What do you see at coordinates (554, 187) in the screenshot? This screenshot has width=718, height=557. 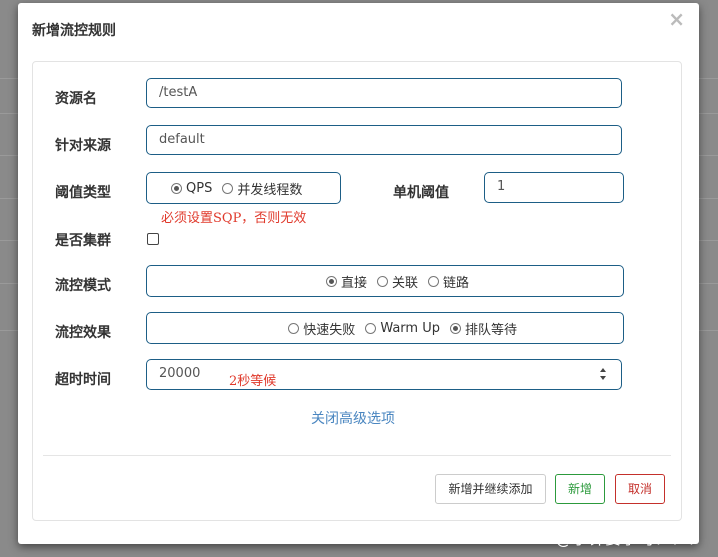 I see `threshold-input: 1` at bounding box center [554, 187].